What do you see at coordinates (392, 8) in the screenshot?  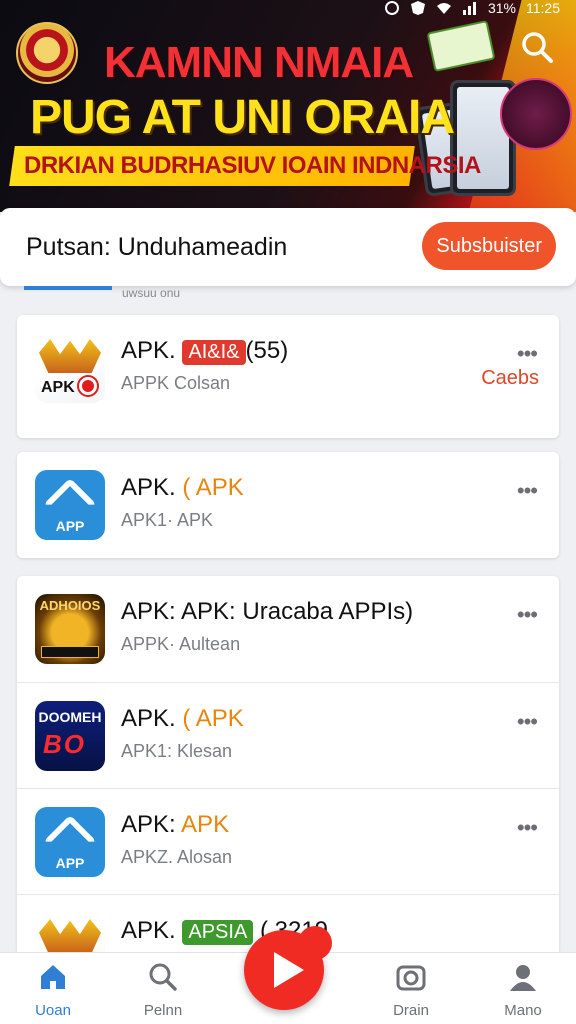 I see `alarm-icon` at bounding box center [392, 8].